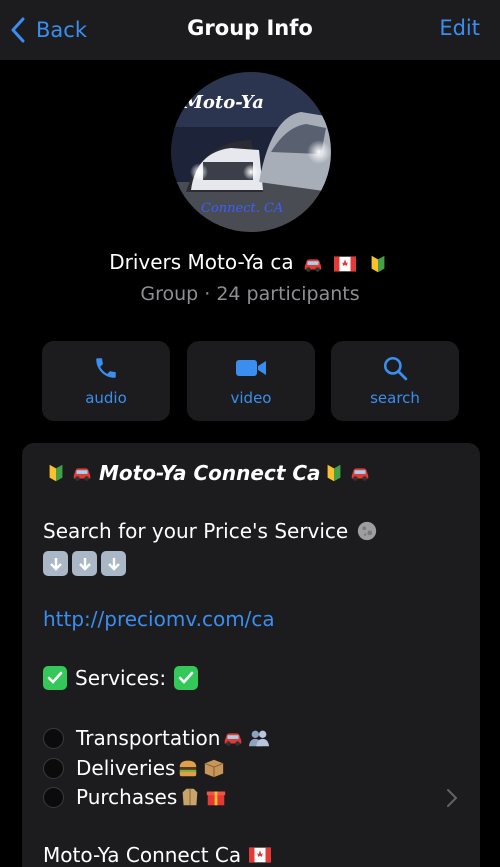  Describe the element at coordinates (201, 262) in the screenshot. I see `group-name-text: Drivers Moto-Ya ca` at that location.